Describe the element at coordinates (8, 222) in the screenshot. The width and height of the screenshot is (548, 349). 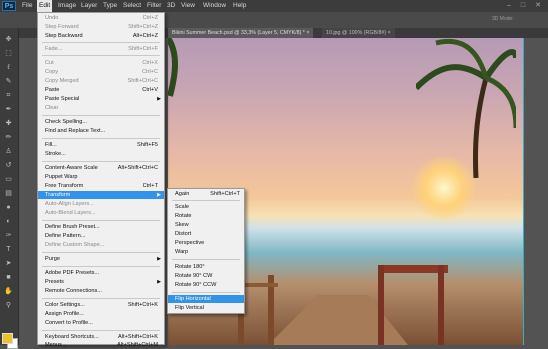
I see `dodge-tool-icon: ◐` at that location.